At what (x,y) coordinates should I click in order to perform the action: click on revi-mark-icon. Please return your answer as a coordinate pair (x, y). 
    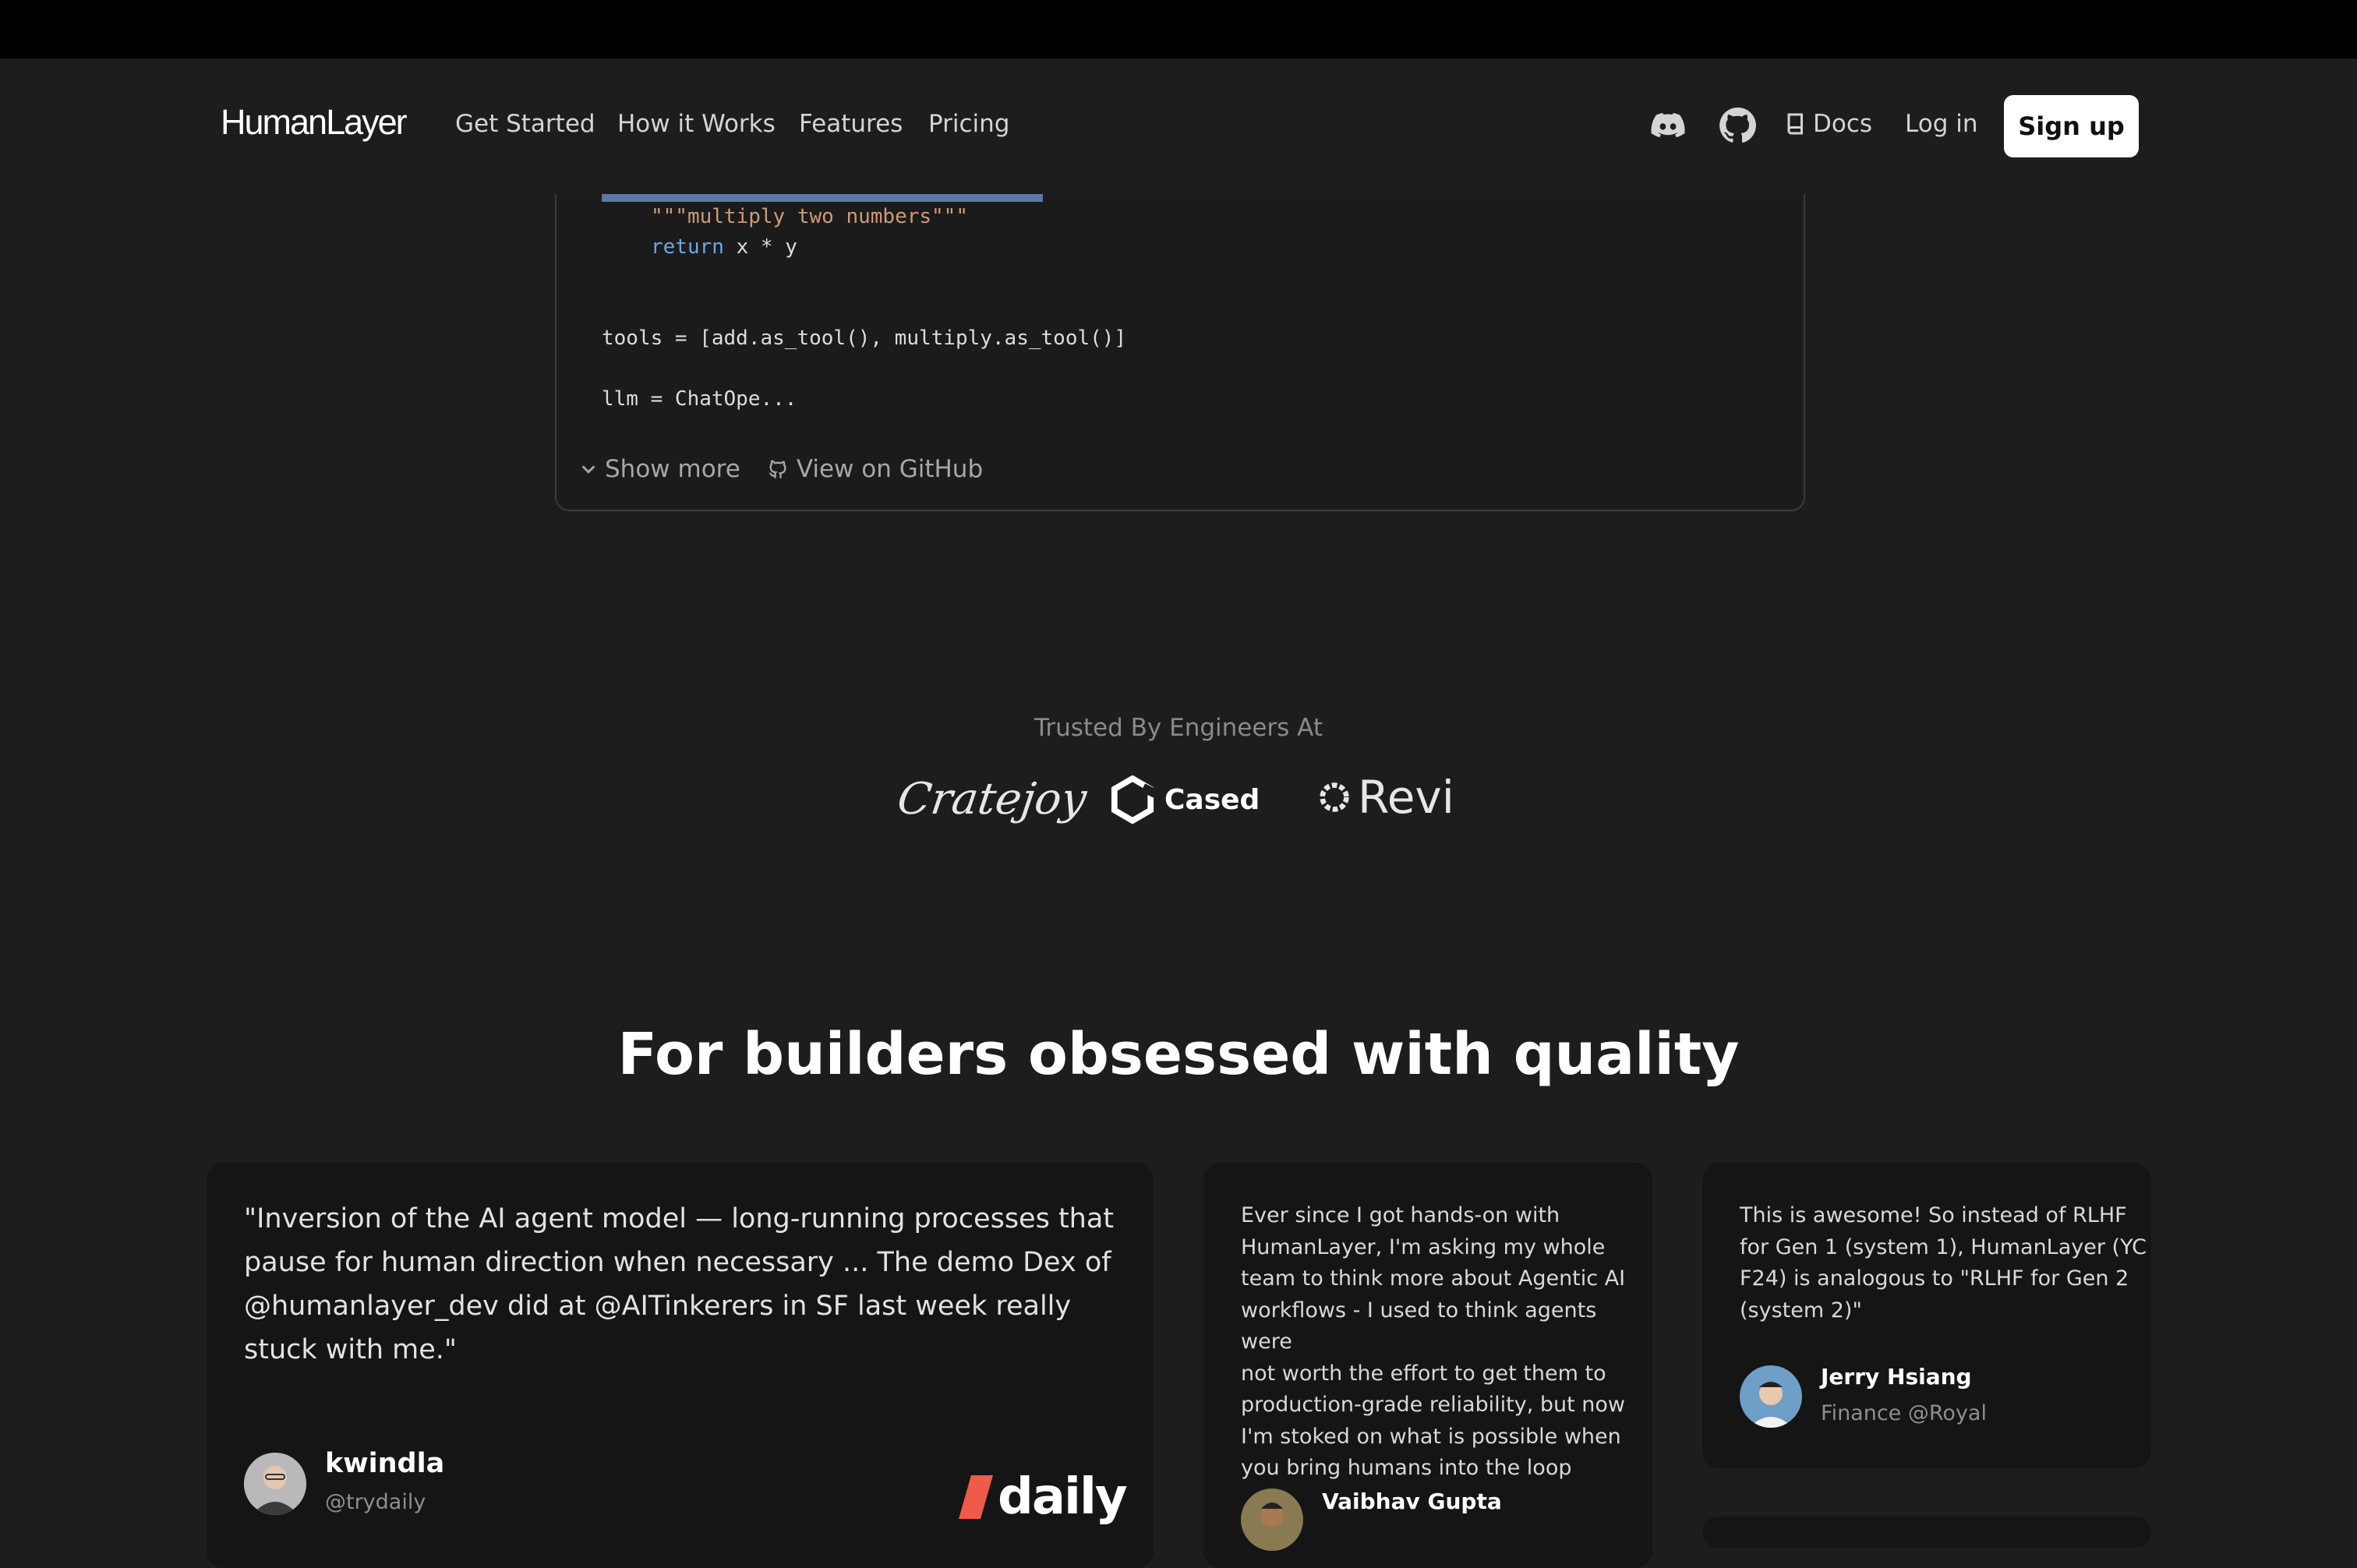
    Looking at the image, I should click on (1334, 797).